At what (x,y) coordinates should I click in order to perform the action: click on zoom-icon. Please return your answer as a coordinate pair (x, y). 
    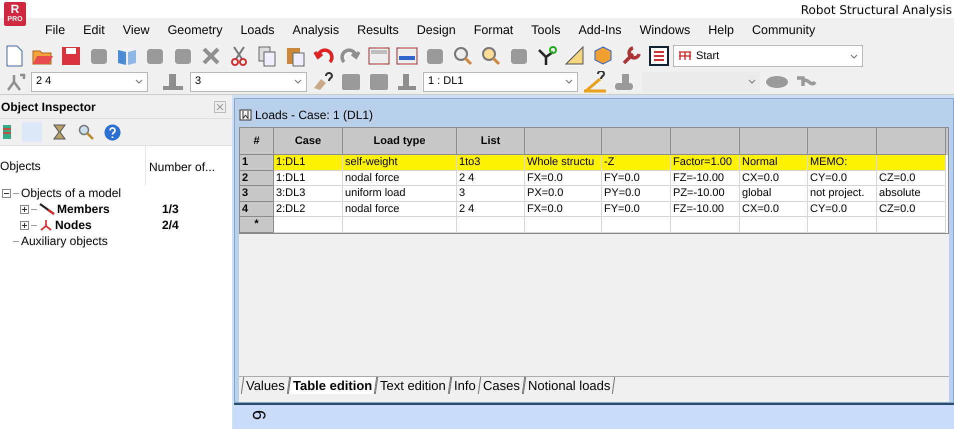
    Looking at the image, I should click on (463, 56).